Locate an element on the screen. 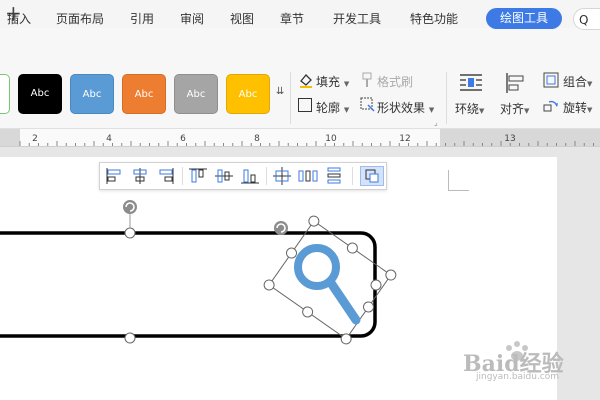 The width and height of the screenshot is (600, 400). style-gallery-more-icon: ⇊ is located at coordinates (280, 91).